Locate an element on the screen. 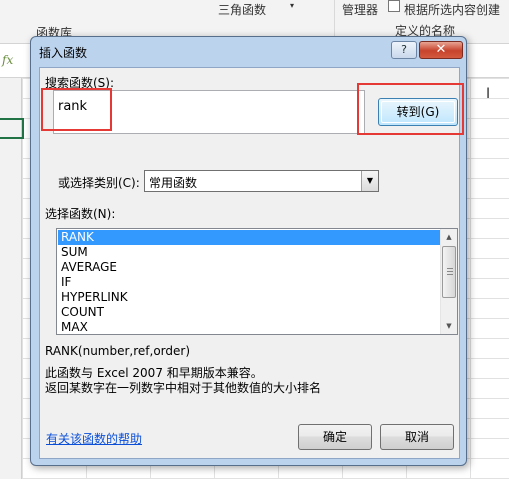  ribbon-separator is located at coordinates (334, 20).